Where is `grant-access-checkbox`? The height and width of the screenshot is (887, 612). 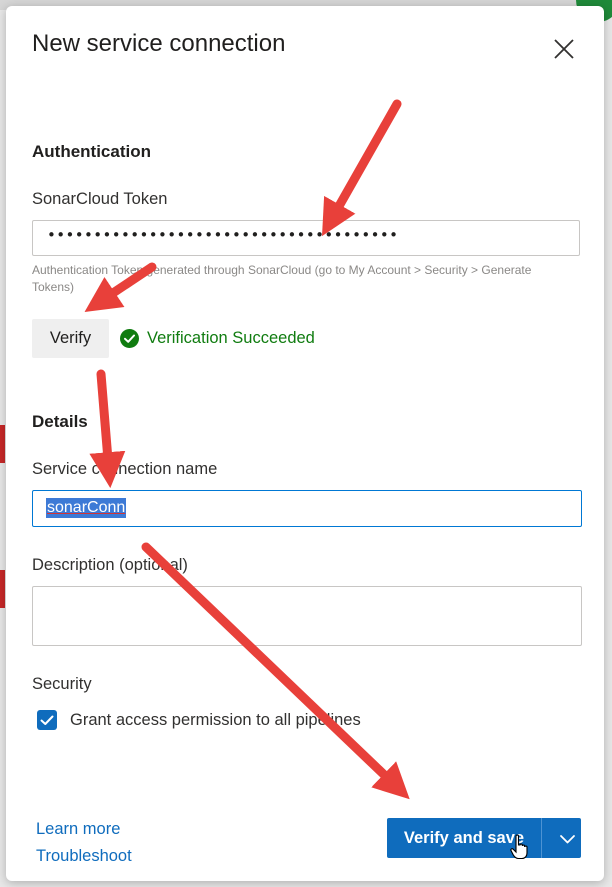
grant-access-checkbox is located at coordinates (47, 720).